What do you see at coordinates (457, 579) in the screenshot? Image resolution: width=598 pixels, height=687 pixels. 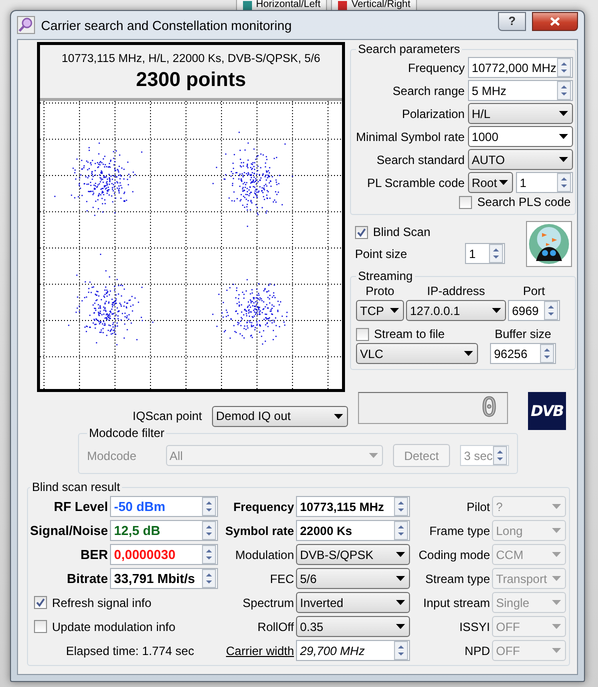 I see `field-label: Stream type` at bounding box center [457, 579].